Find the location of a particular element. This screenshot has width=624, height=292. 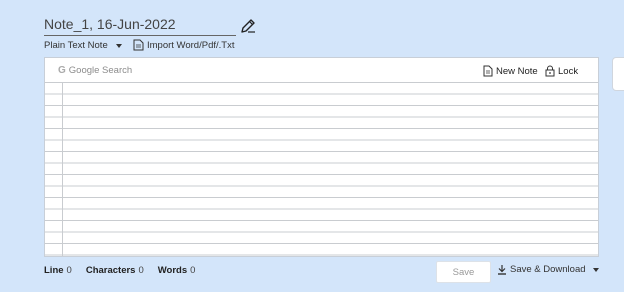

note-title-input is located at coordinates (140, 25).